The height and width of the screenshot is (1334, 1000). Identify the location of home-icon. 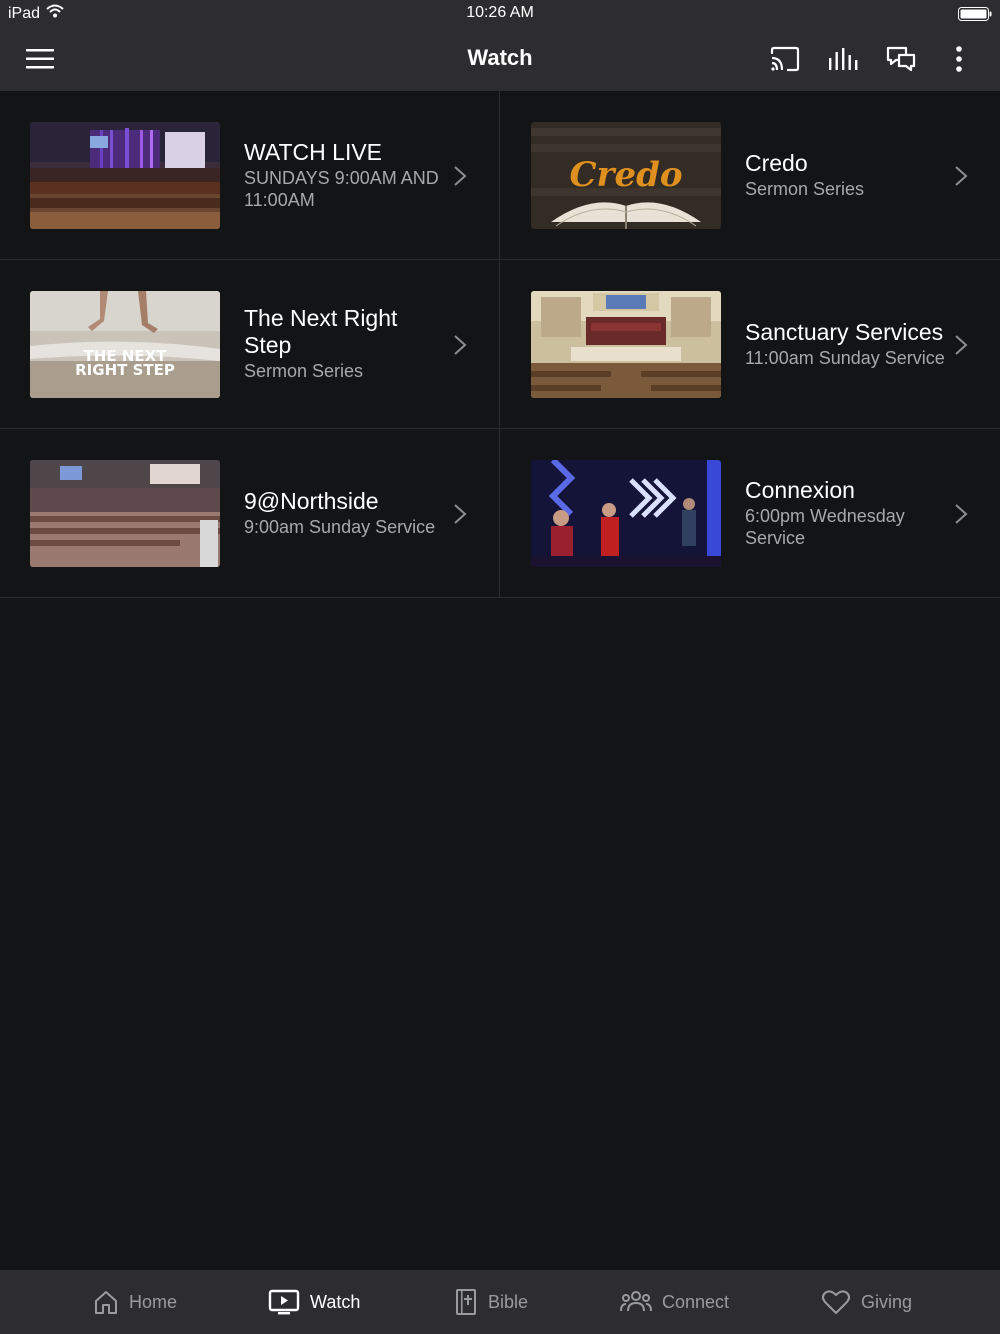
(106, 1302).